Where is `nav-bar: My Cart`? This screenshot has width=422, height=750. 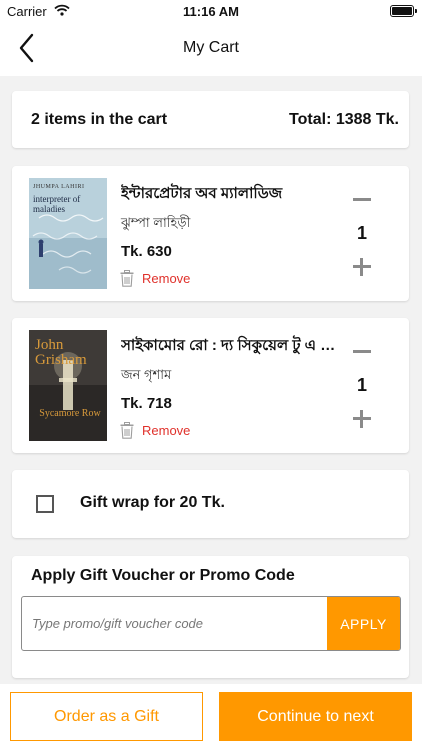
nav-bar: My Cart is located at coordinates (211, 49).